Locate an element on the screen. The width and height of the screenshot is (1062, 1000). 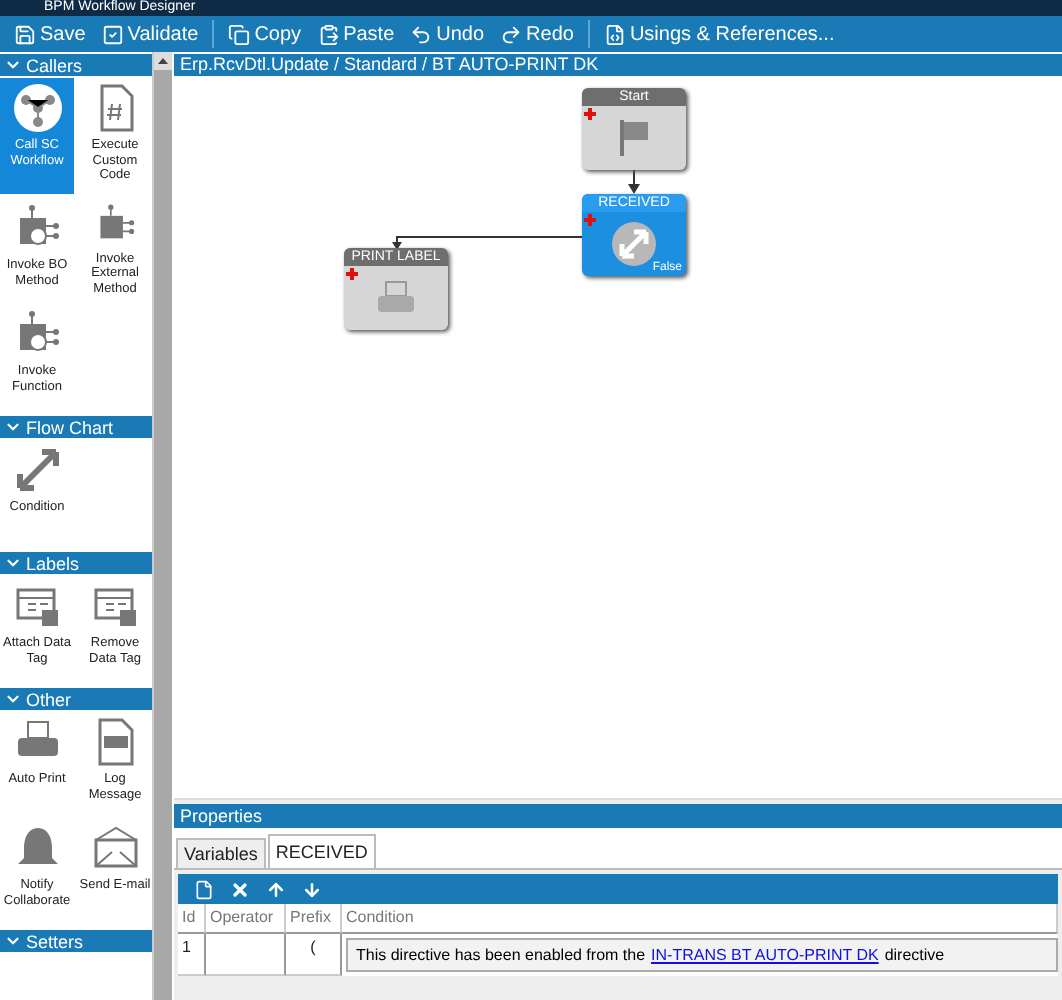
section-header: Callers is located at coordinates (76, 65).